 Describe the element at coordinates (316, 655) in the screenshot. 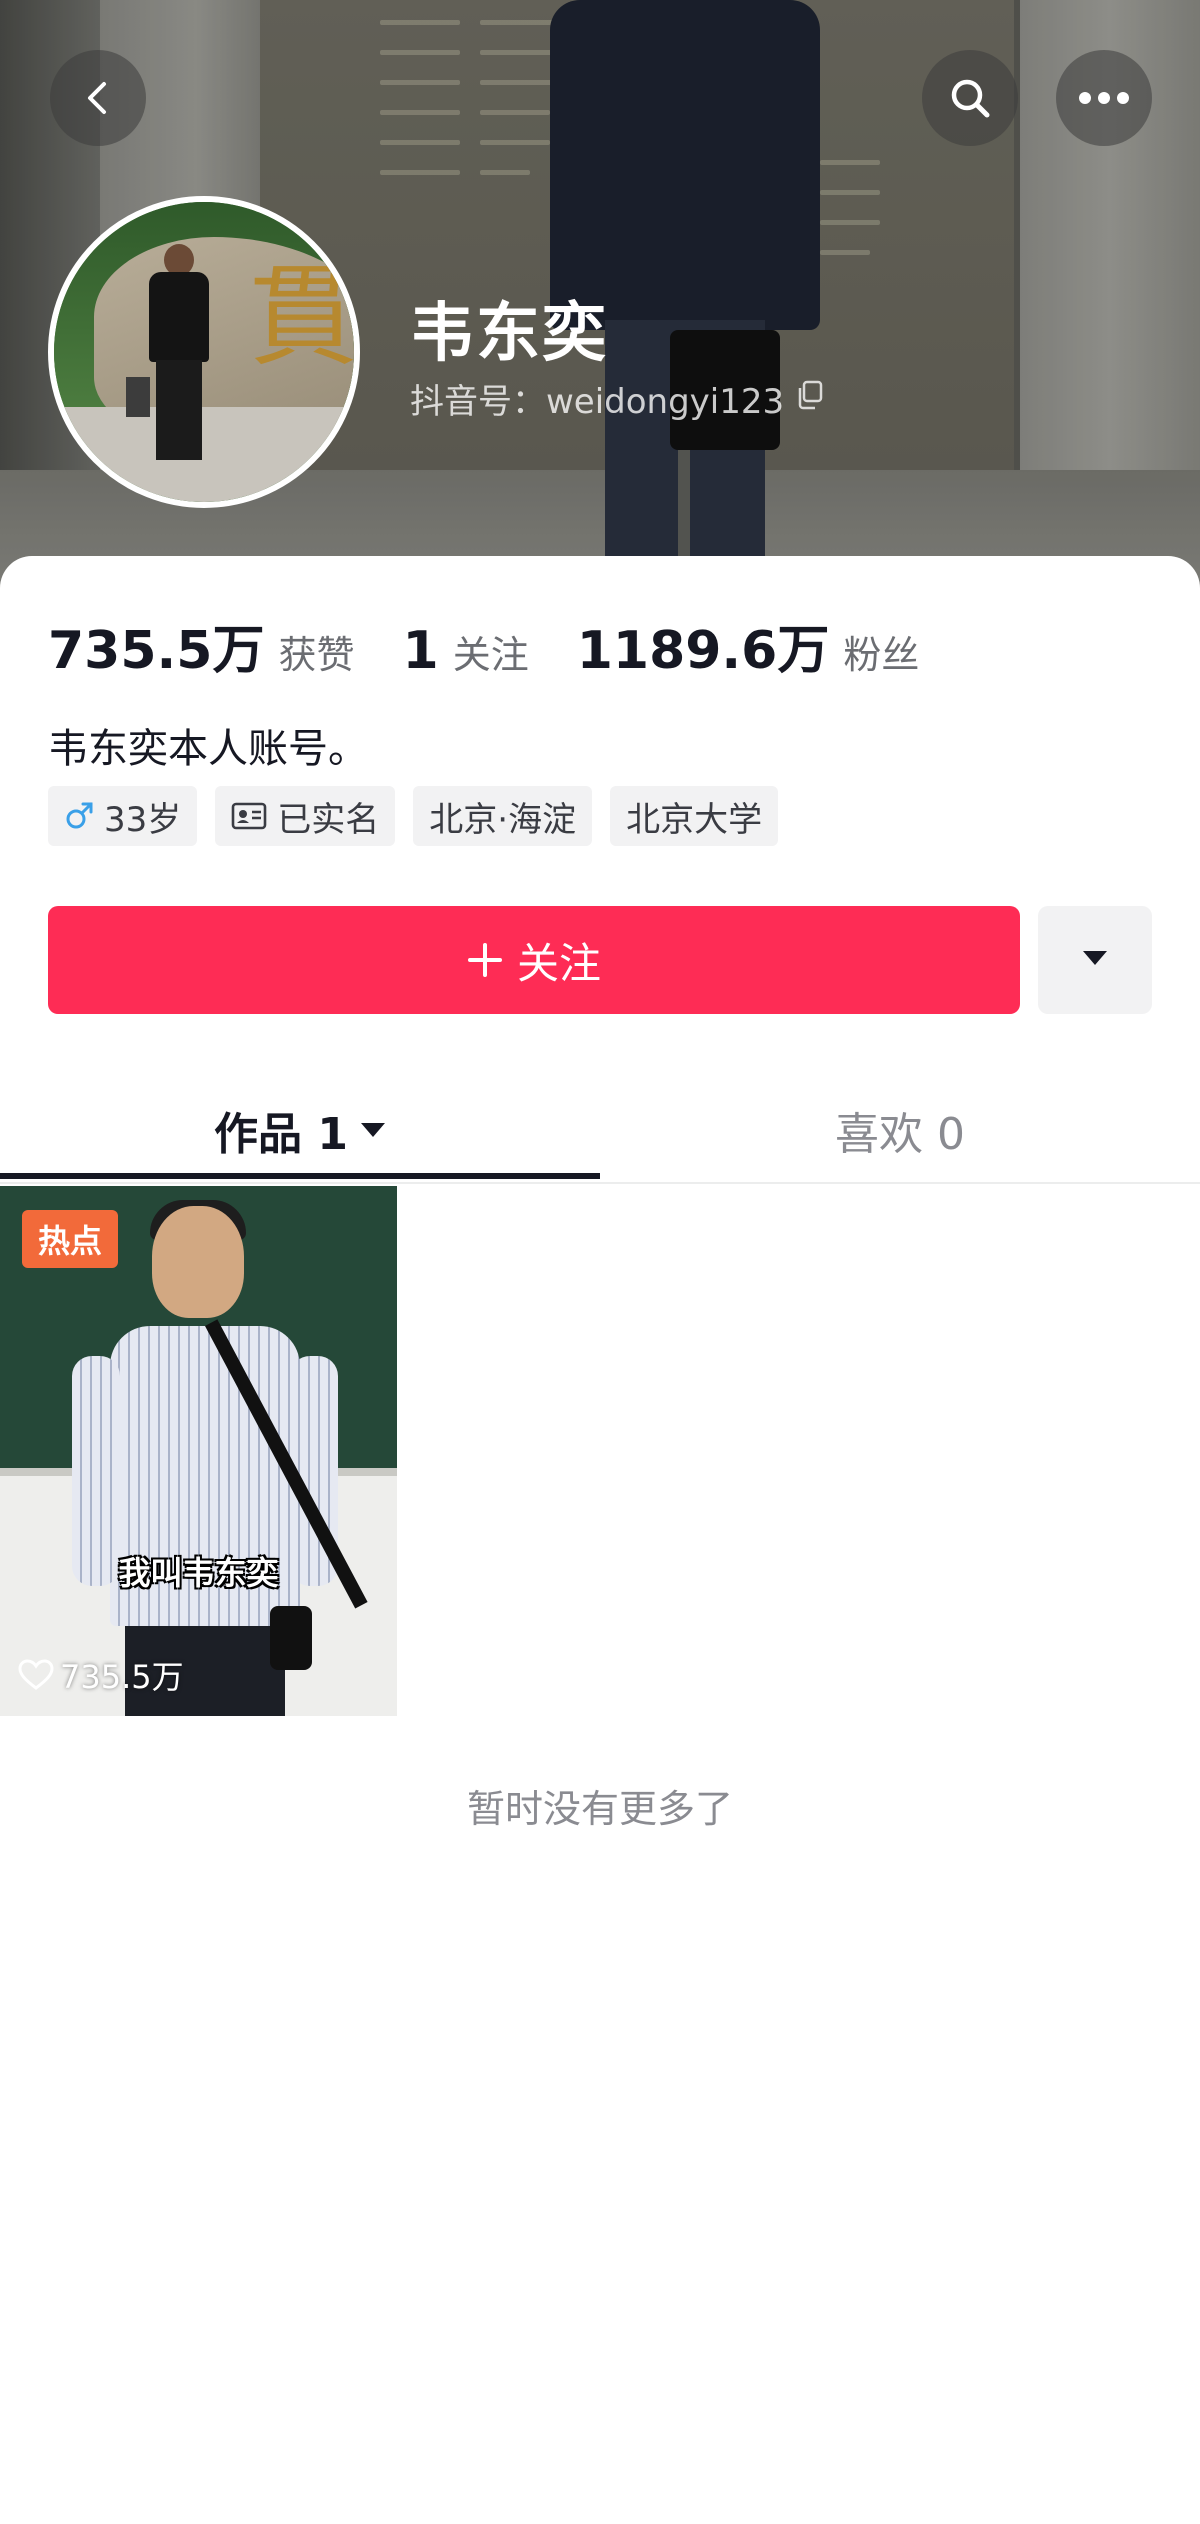

I see `likes-label: 获赞` at that location.